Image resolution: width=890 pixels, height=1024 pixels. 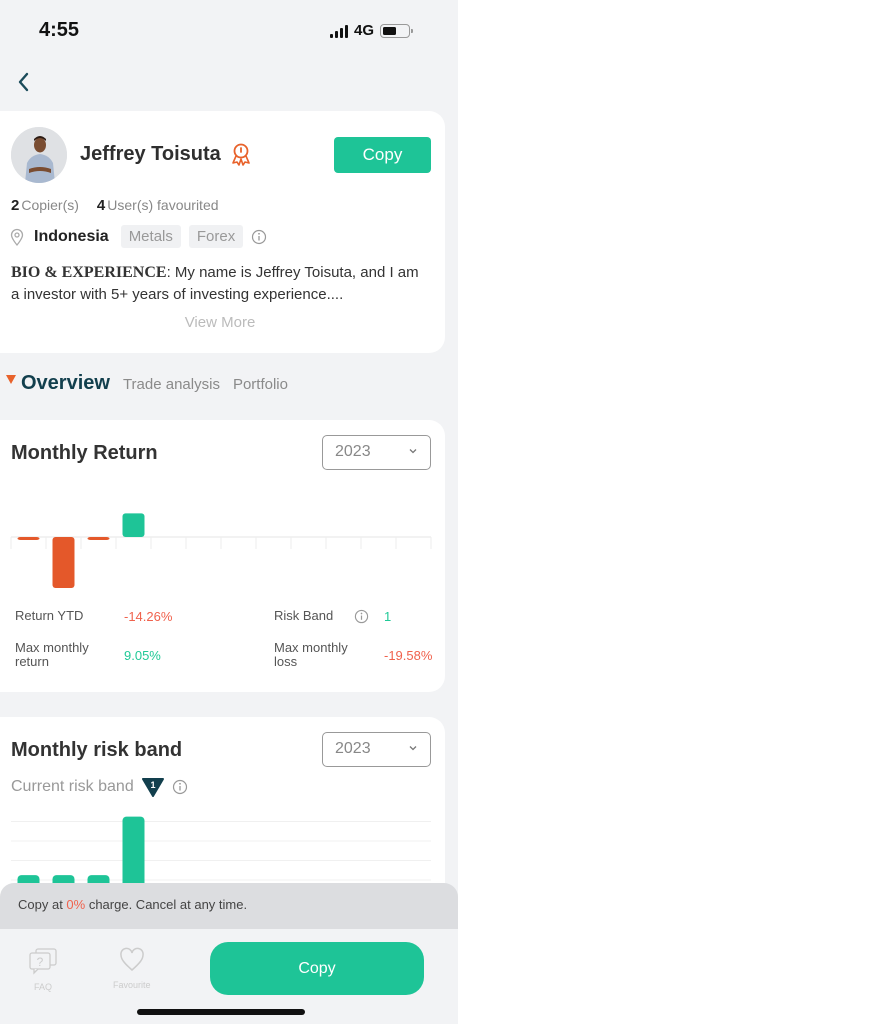 I want to click on home-indicator, so click(x=221, y=1012).